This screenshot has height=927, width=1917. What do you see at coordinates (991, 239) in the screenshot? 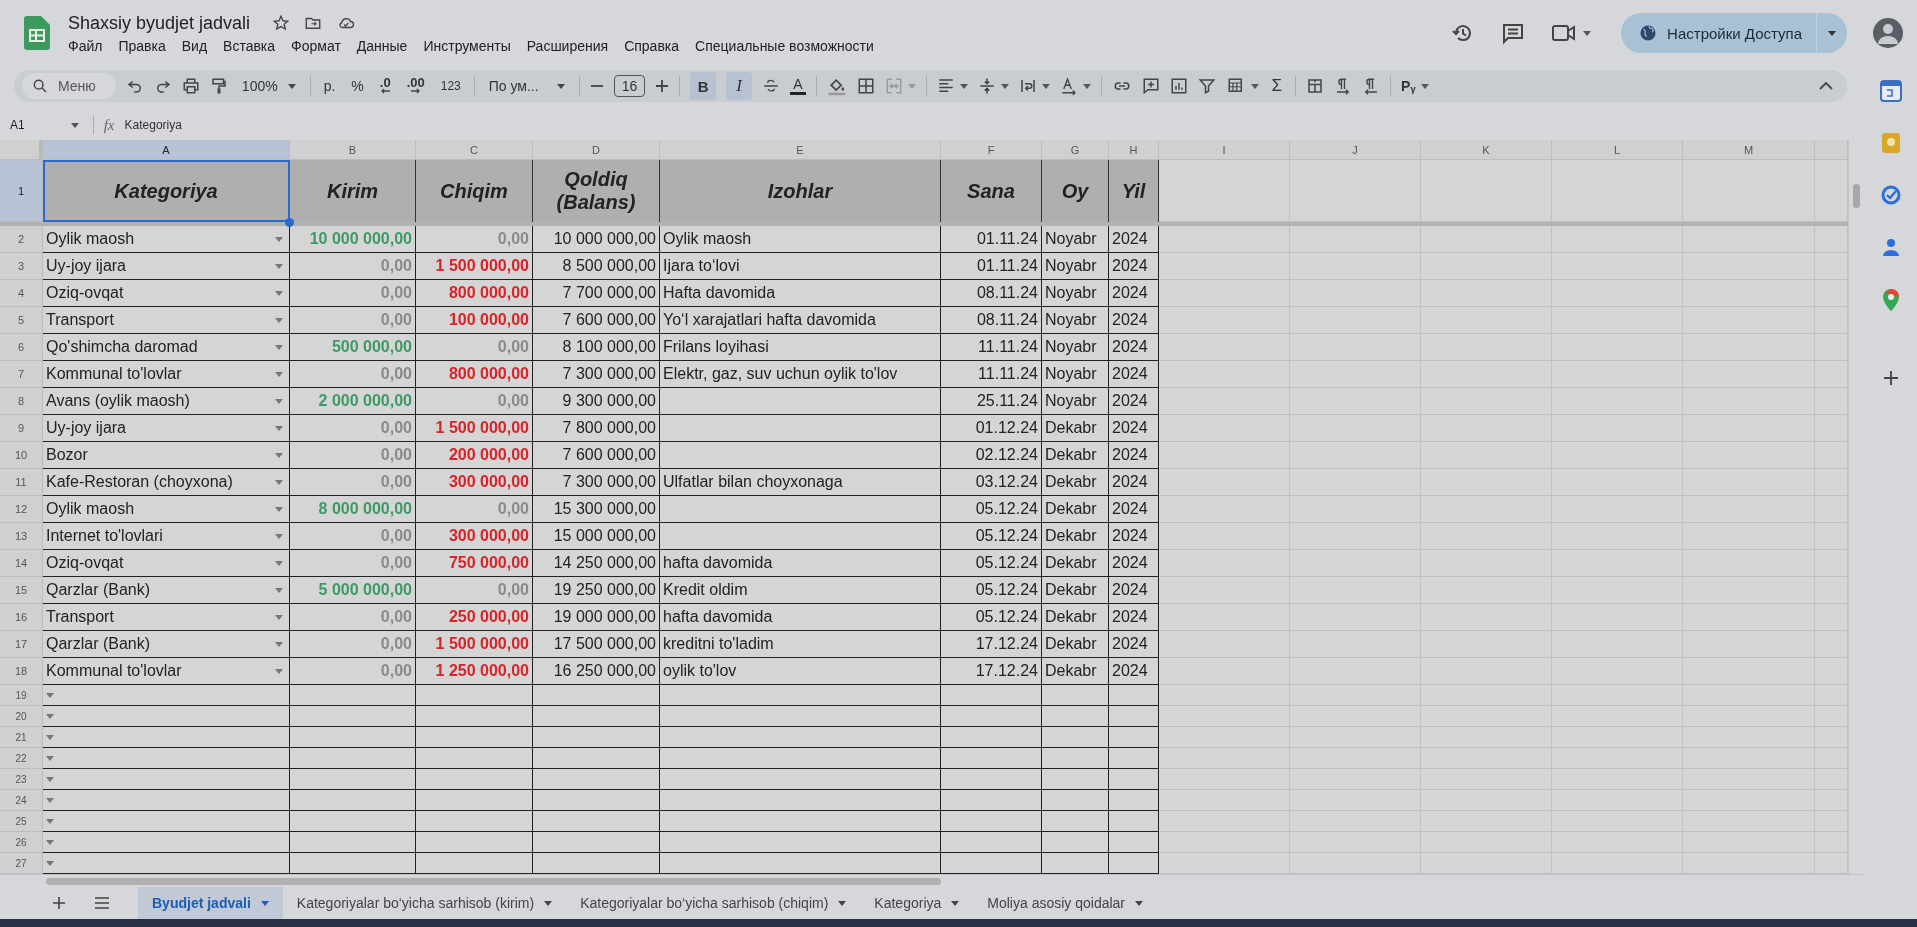
I see `table-cell: 01.11.24` at bounding box center [991, 239].